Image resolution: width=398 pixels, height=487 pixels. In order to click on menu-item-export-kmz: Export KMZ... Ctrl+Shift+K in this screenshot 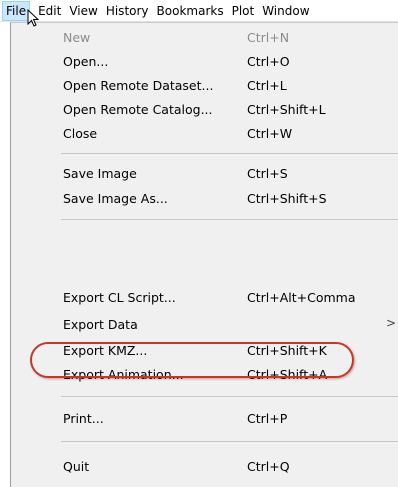, I will do `click(204, 351)`.